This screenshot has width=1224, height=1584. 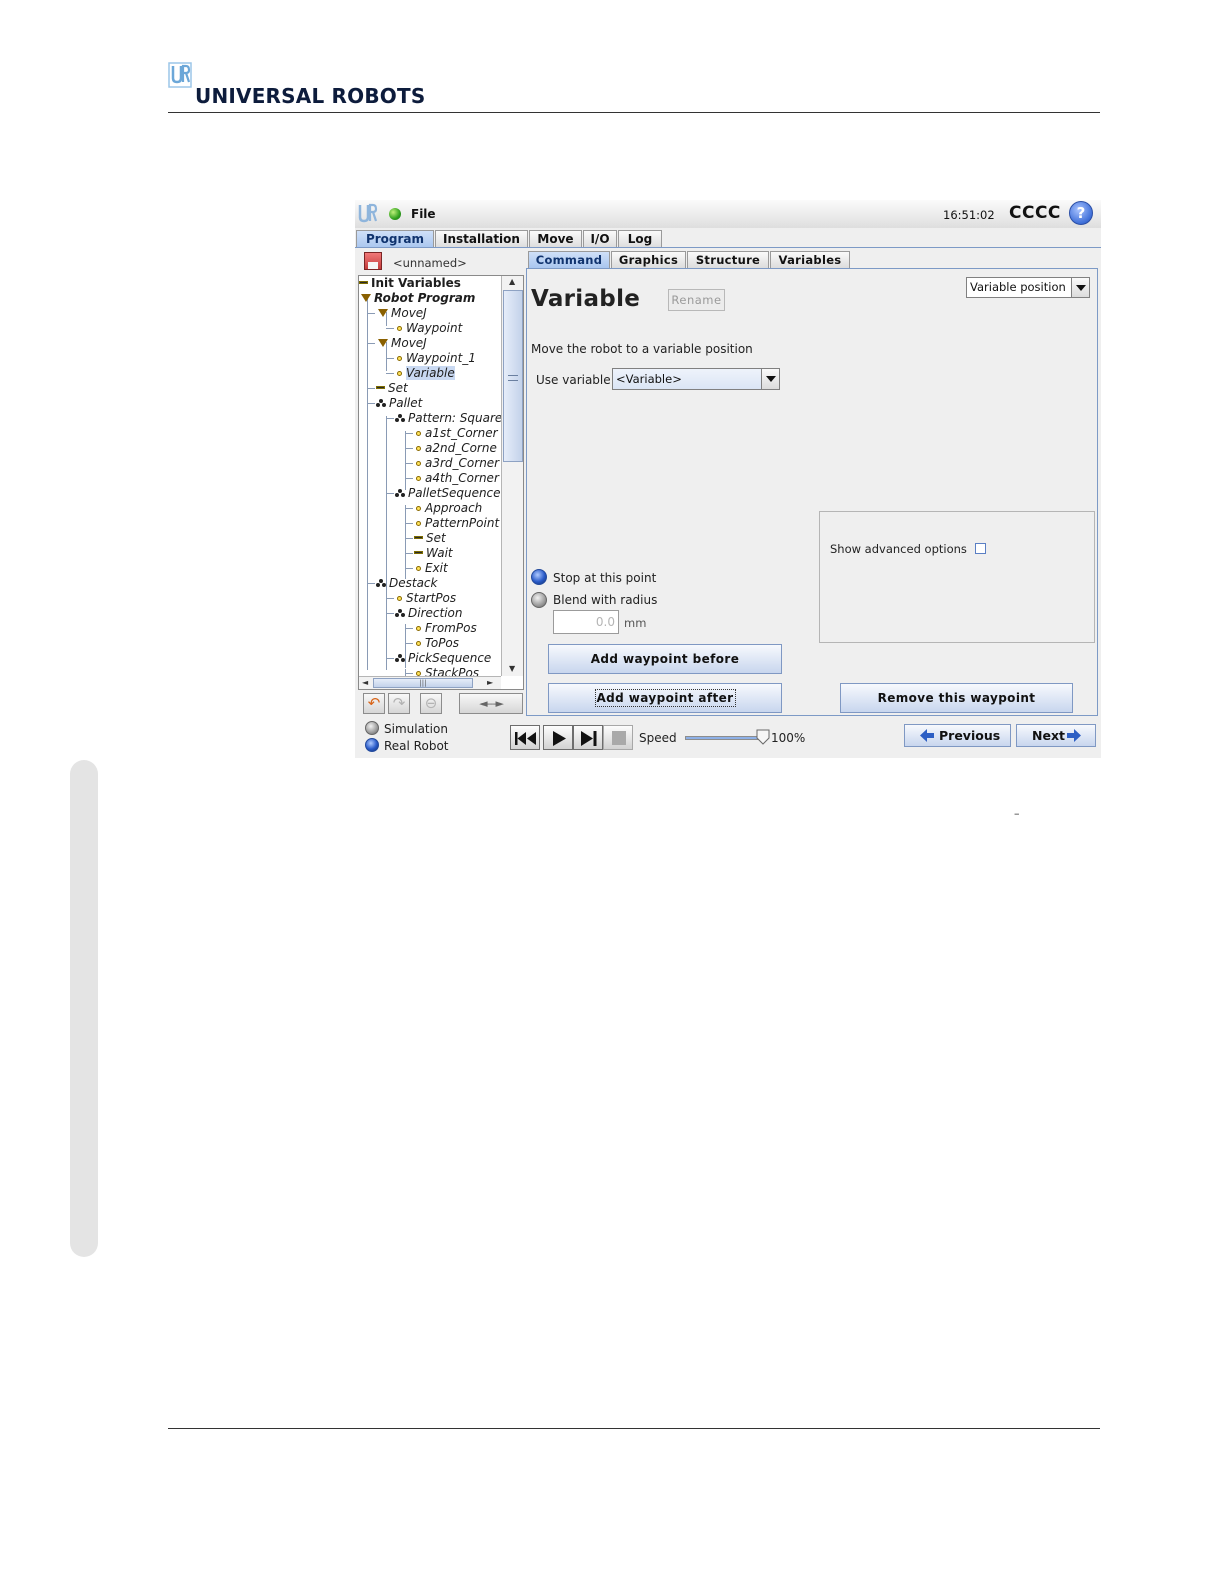 What do you see at coordinates (600, 239) in the screenshot?
I see `tab-io: I/O` at bounding box center [600, 239].